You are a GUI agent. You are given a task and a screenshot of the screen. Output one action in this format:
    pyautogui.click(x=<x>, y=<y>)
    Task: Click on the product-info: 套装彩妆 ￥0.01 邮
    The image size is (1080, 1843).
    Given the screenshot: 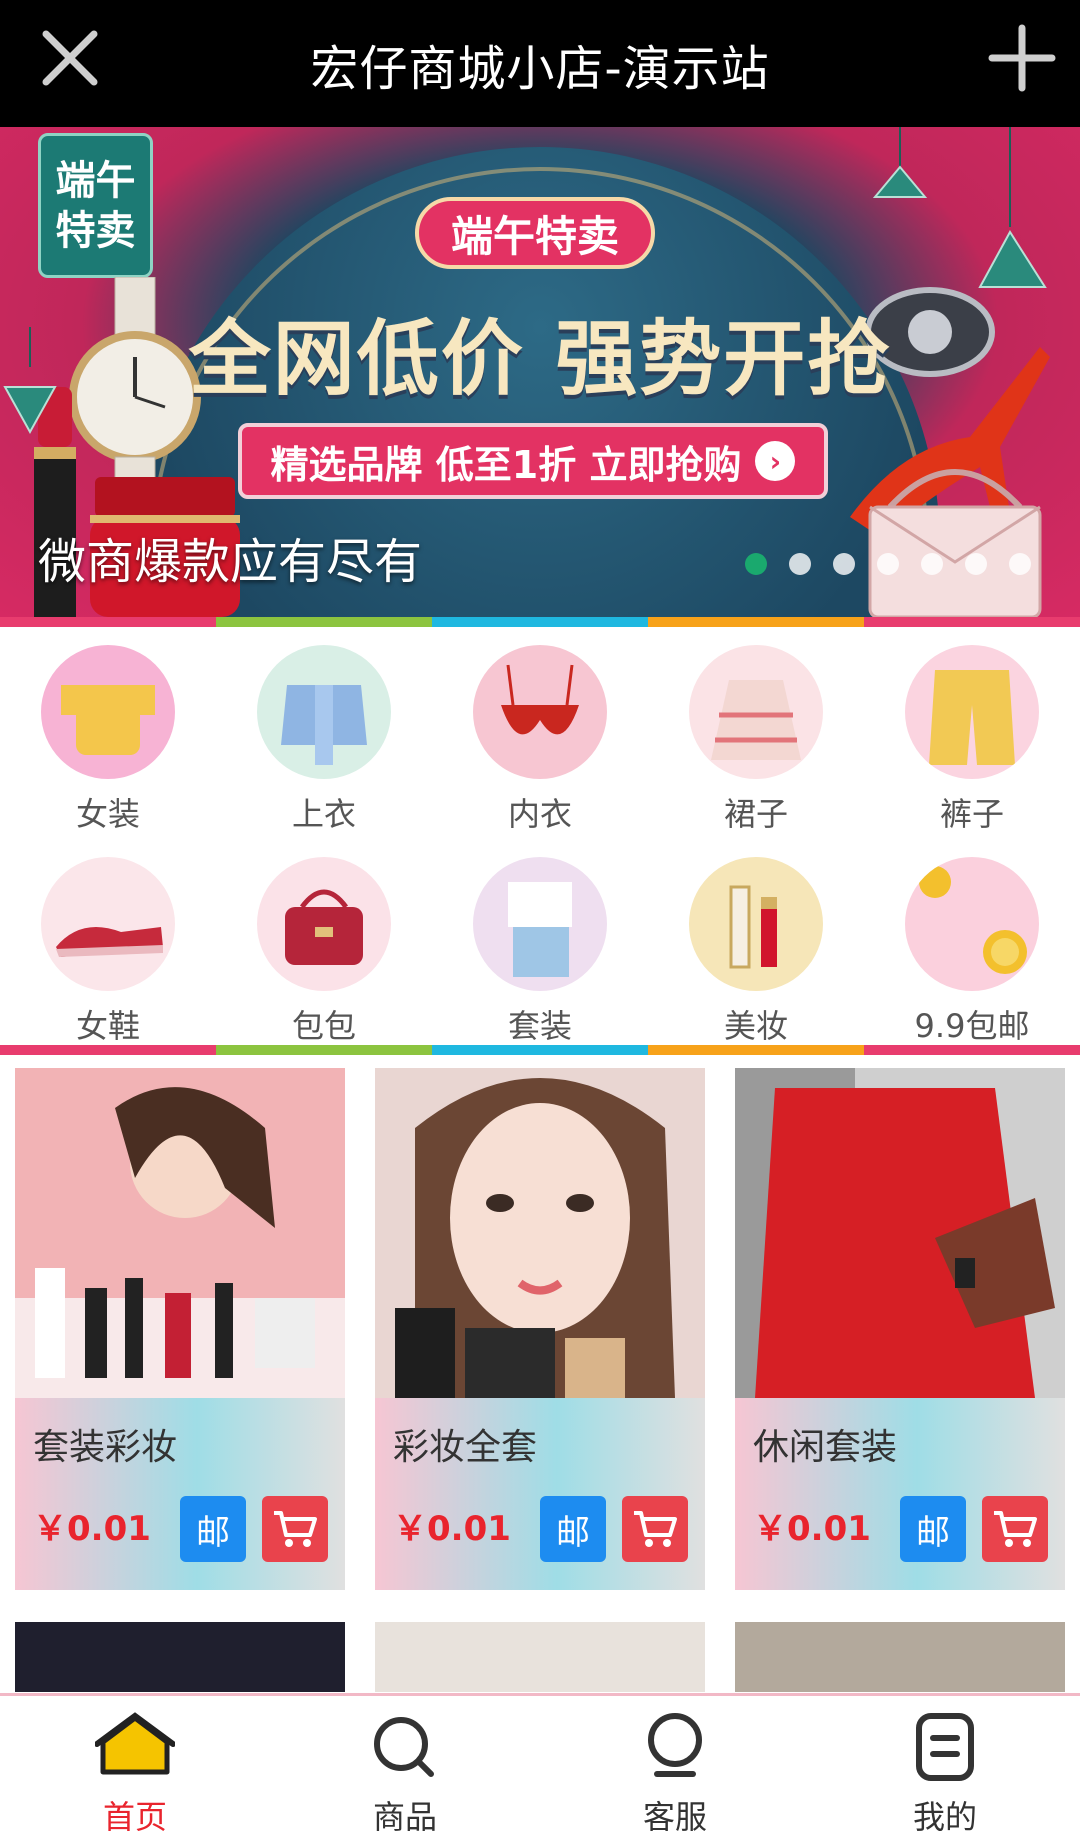 What is the action you would take?
    pyautogui.click(x=180, y=1494)
    